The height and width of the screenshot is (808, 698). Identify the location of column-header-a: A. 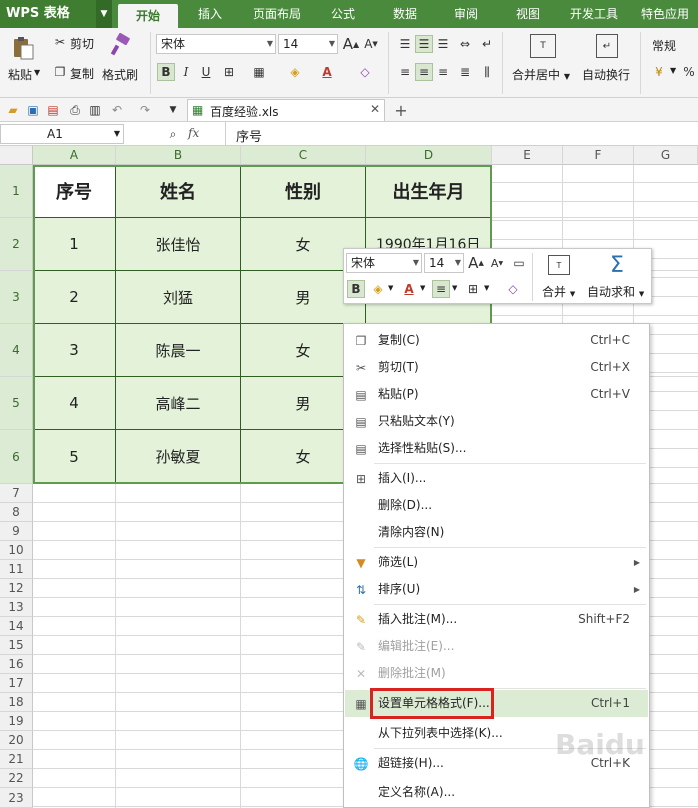
(74, 155).